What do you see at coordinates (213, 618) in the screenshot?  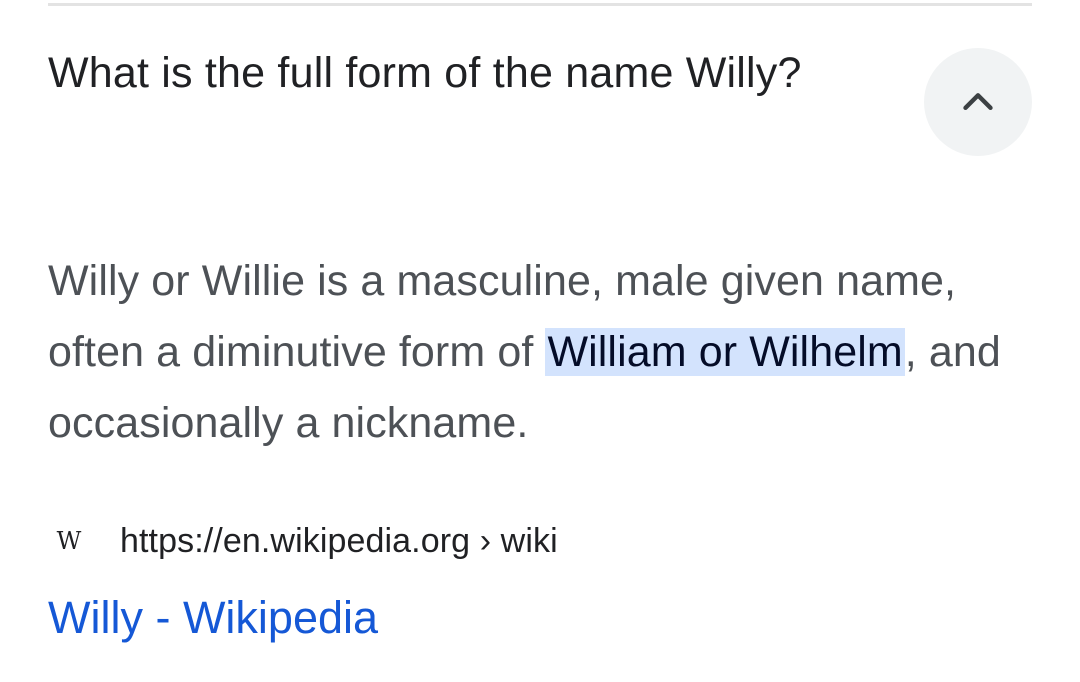 I see `result-title-link: Willy - Wikipedia` at bounding box center [213, 618].